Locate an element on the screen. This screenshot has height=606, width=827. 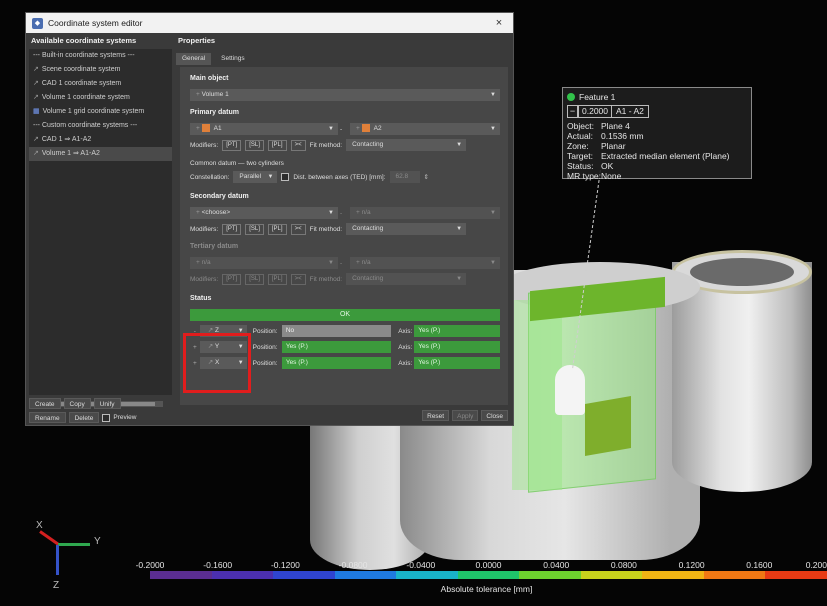
tab-general: General is located at coordinates (194, 59).